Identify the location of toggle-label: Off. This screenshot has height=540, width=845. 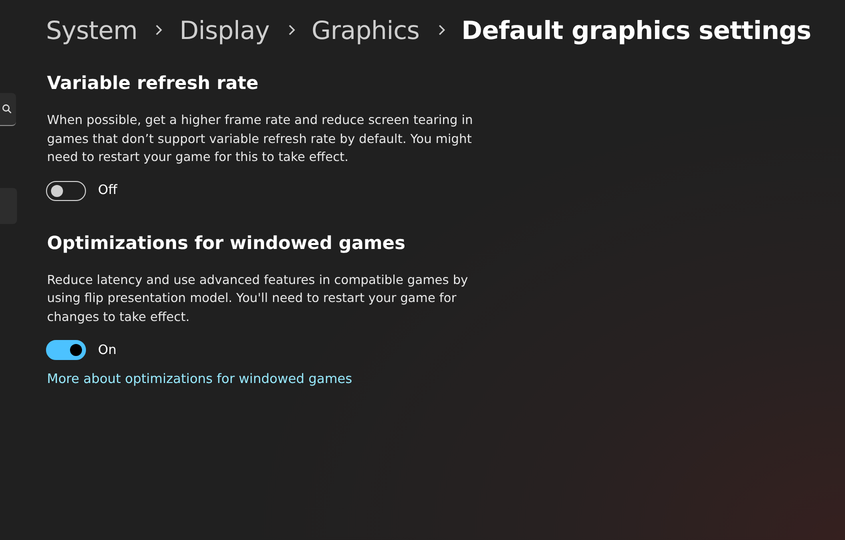
(108, 190).